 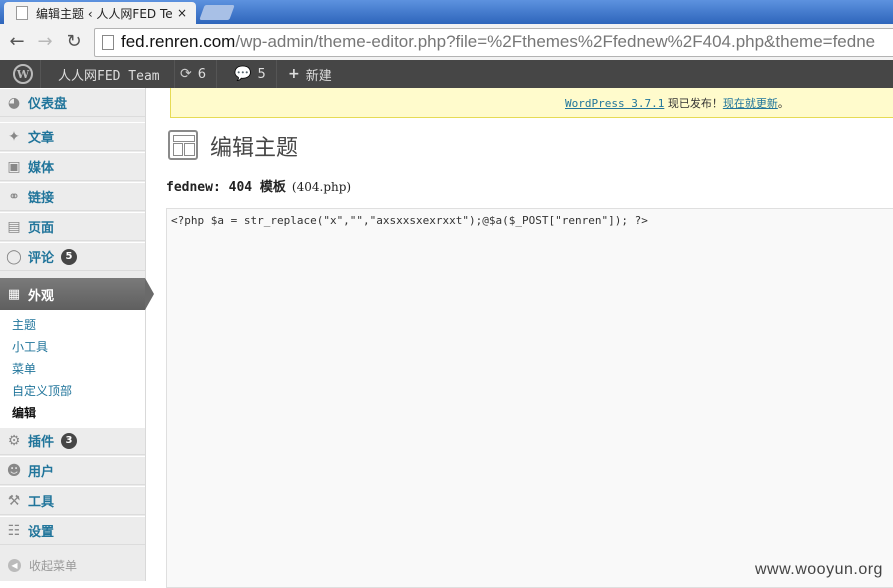 I want to click on update-now-link: 现在就更新, so click(x=750, y=103).